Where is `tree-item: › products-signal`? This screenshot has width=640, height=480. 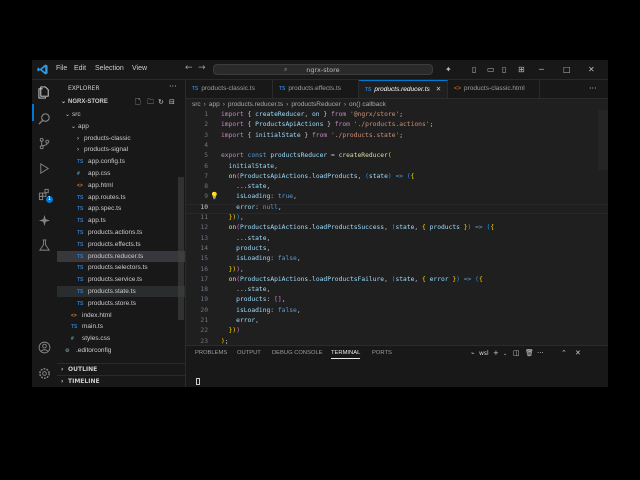
tree-item: › products-signal is located at coordinates (121, 149).